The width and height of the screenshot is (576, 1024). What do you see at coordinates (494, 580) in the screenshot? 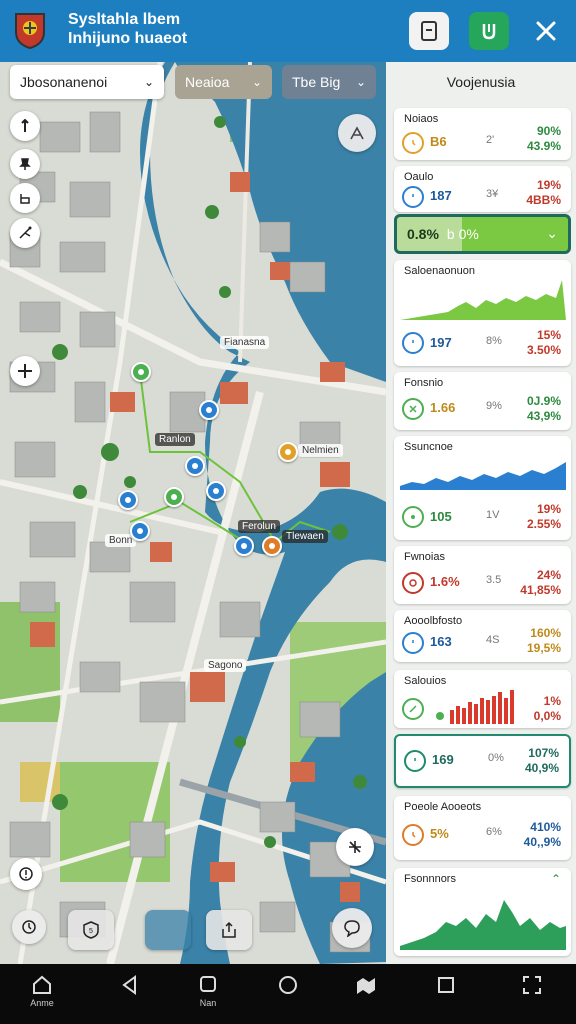
I see `card-value-secondary: 3.5` at bounding box center [494, 580].